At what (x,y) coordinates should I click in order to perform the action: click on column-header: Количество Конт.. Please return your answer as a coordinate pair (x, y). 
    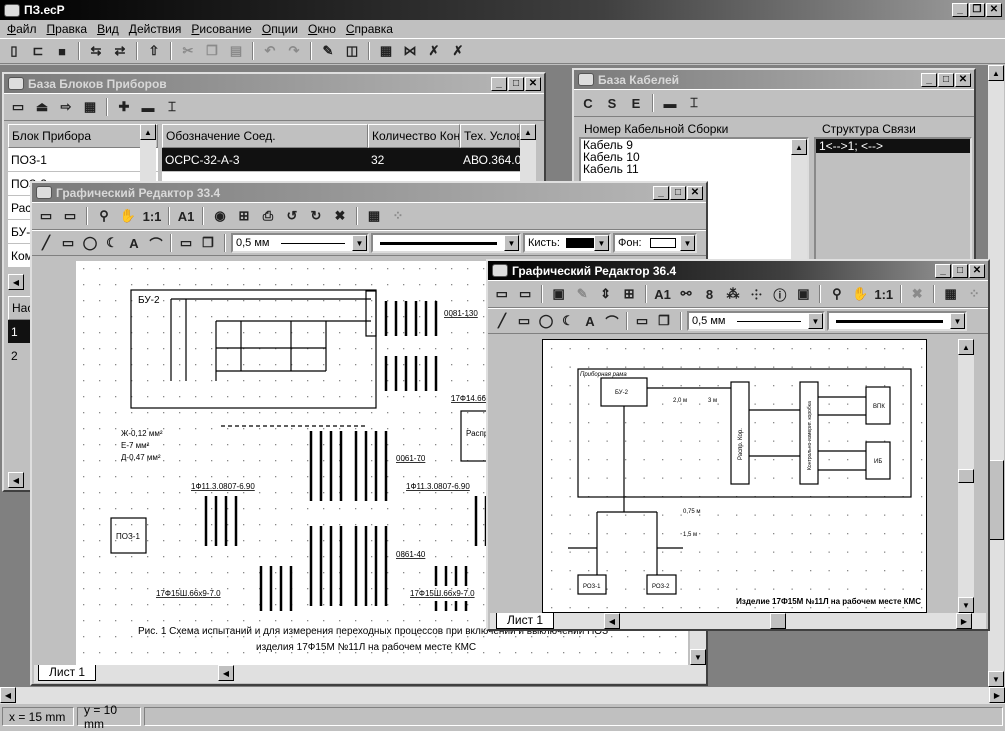
    Looking at the image, I should click on (414, 136).